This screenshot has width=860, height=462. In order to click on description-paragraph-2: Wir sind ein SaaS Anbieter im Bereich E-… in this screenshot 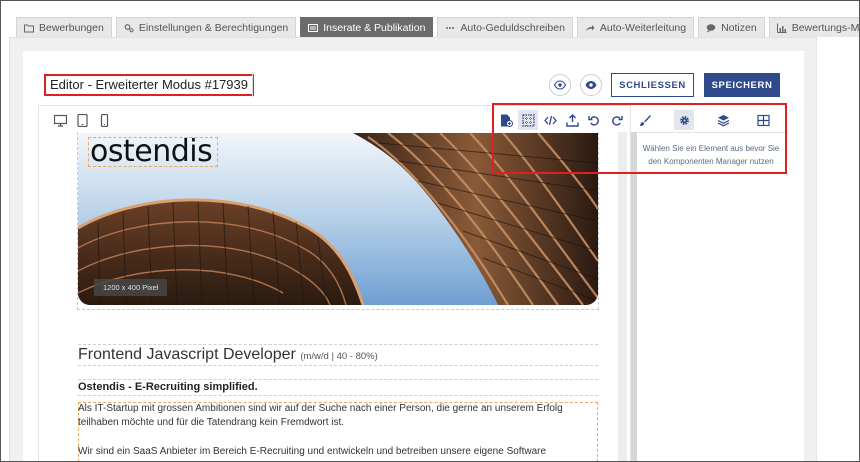, I will do `click(337, 452)`.